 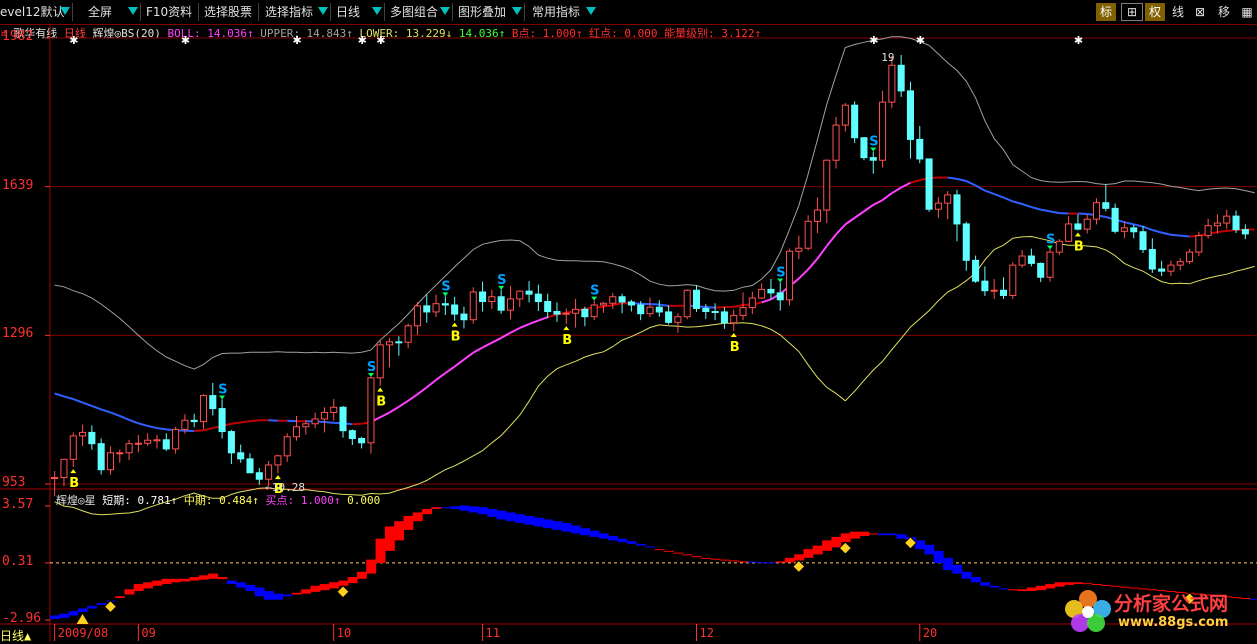 What do you see at coordinates (887, 57) in the screenshot?
I see `high-annotation: 19` at bounding box center [887, 57].